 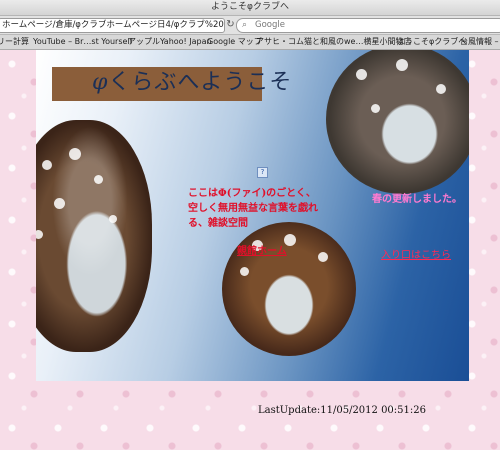 I want to click on bookmark-item: リー計算, so click(x=14, y=42).